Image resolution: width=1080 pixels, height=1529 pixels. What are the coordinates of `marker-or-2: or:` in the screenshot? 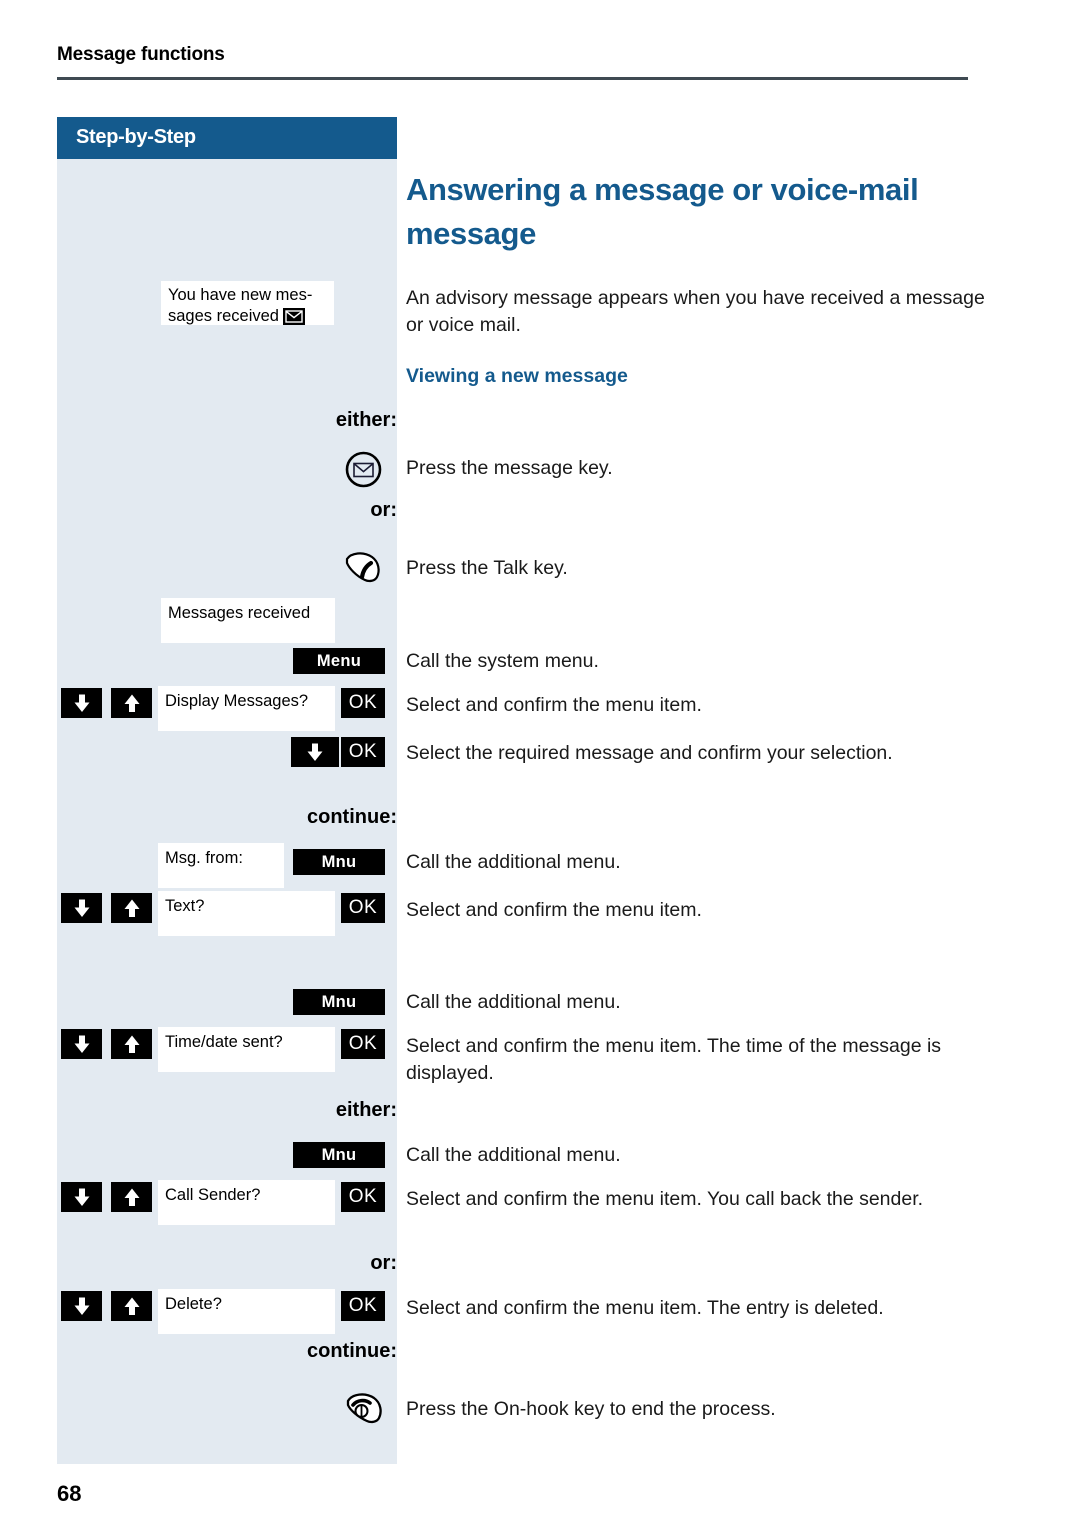 It's located at (383, 1263).